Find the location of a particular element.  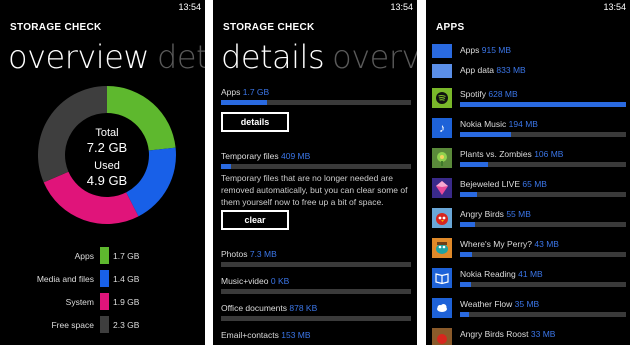

legend-label: Media and files is located at coordinates (65, 279).